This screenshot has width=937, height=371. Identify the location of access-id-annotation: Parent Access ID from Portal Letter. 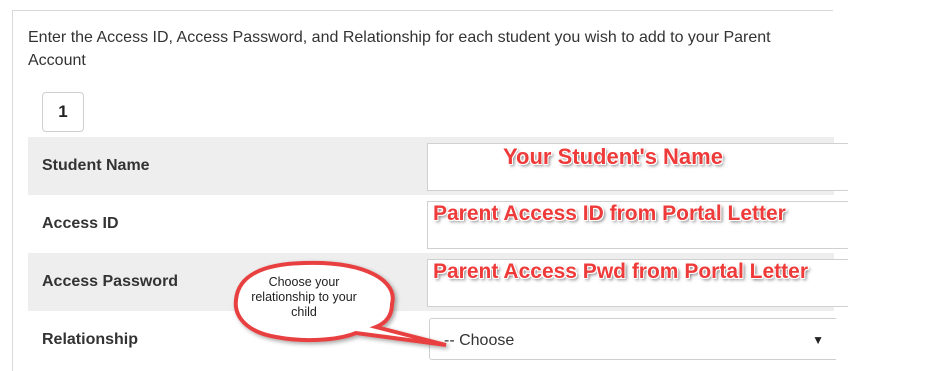
(609, 213).